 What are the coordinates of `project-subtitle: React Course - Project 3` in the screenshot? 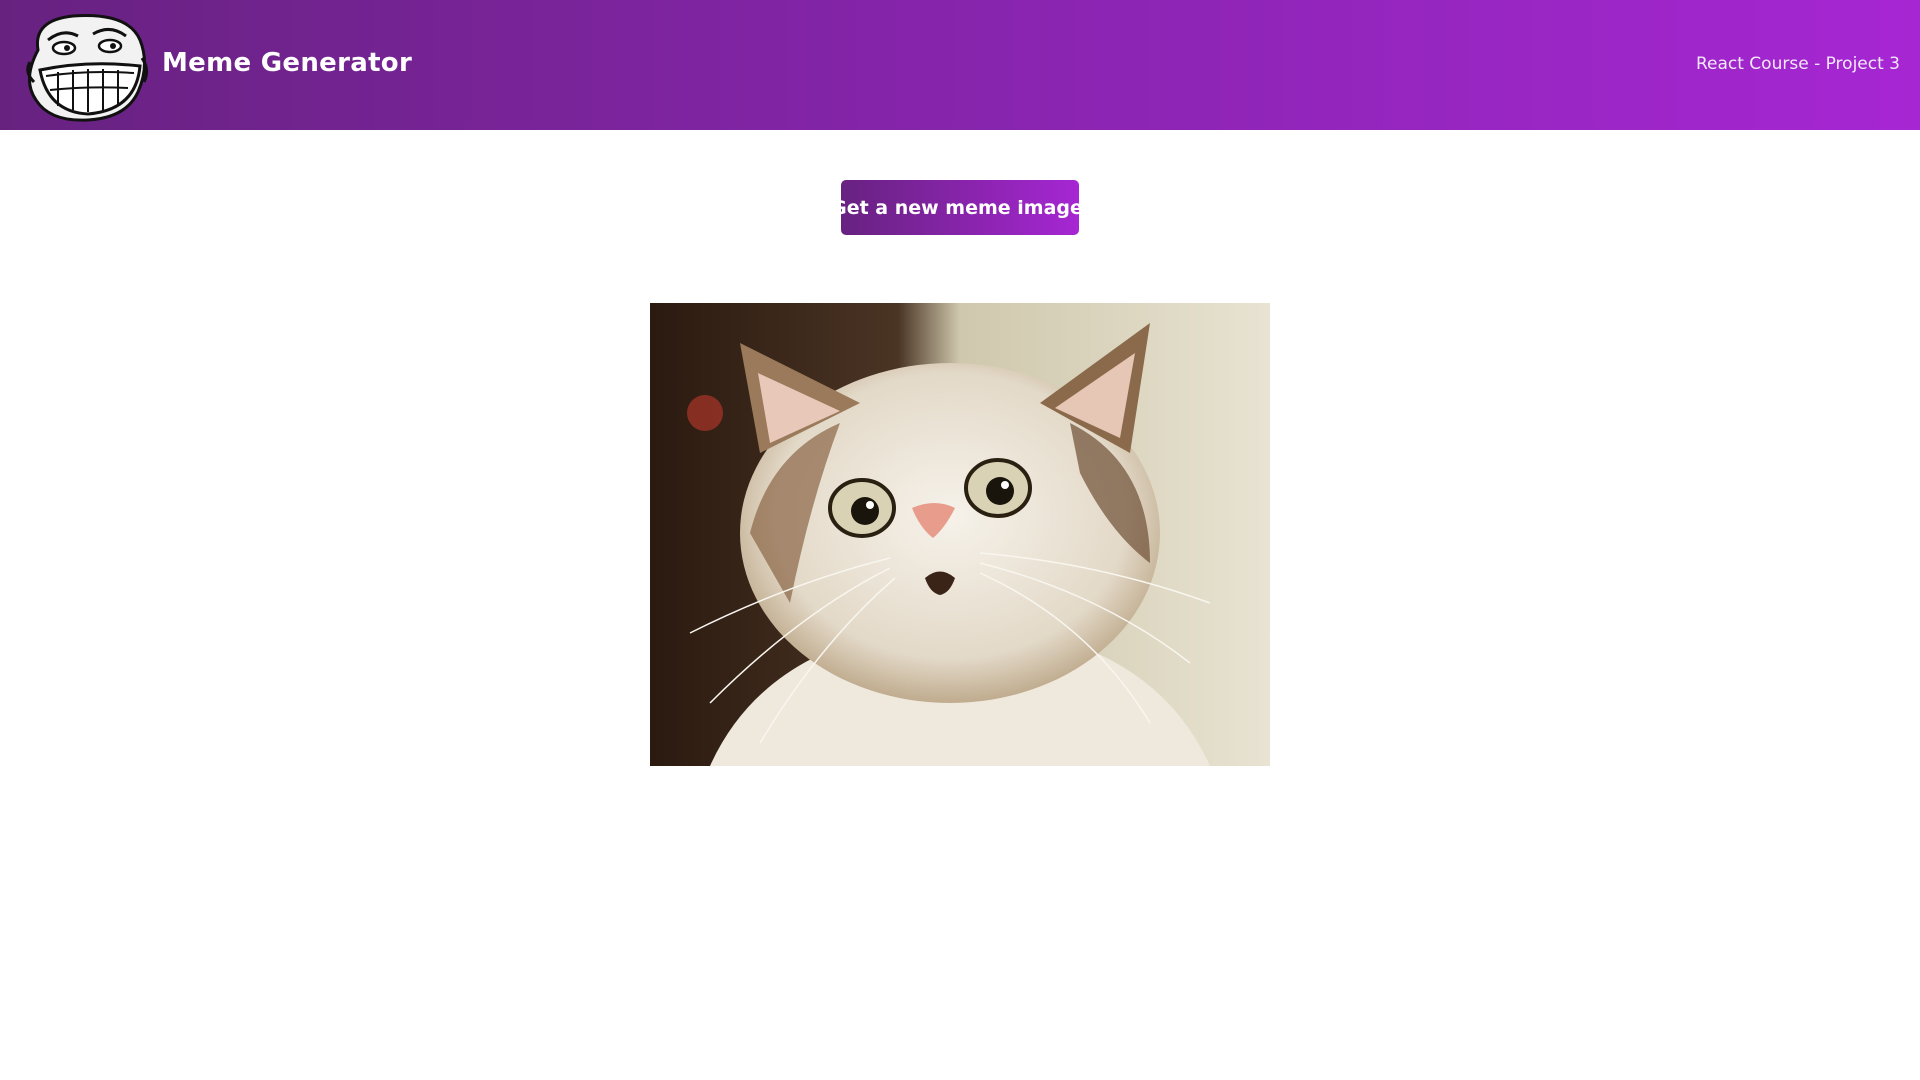 It's located at (1797, 64).